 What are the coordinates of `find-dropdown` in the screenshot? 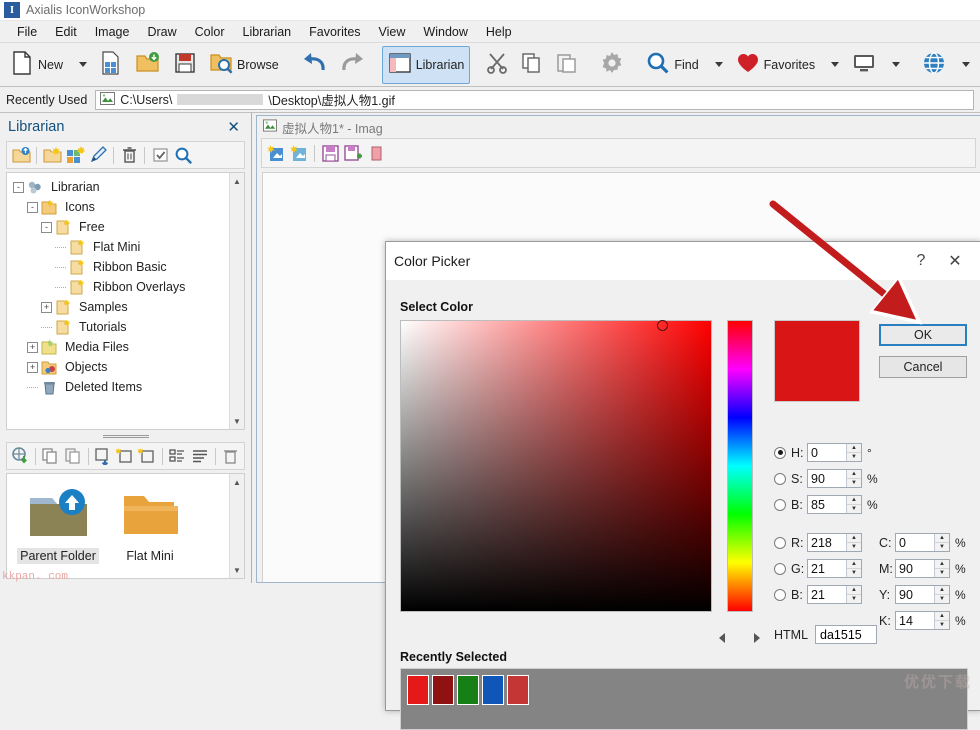 It's located at (717, 65).